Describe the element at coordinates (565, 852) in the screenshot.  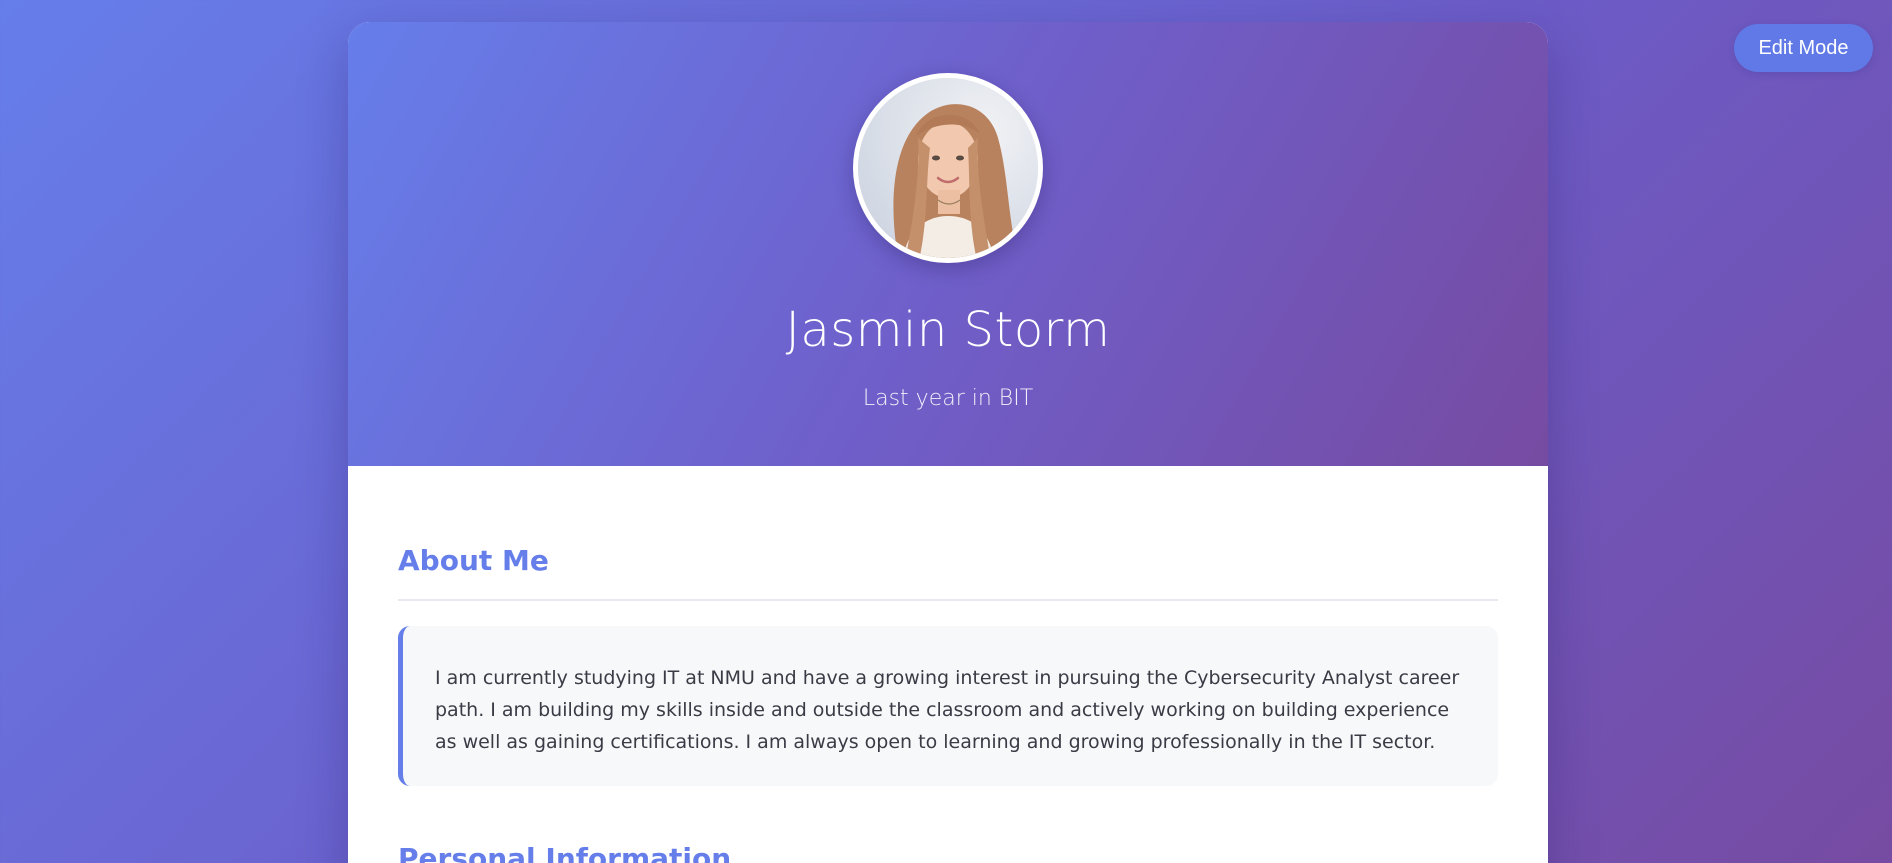
I see `personal-information-heading: Personal Information` at that location.